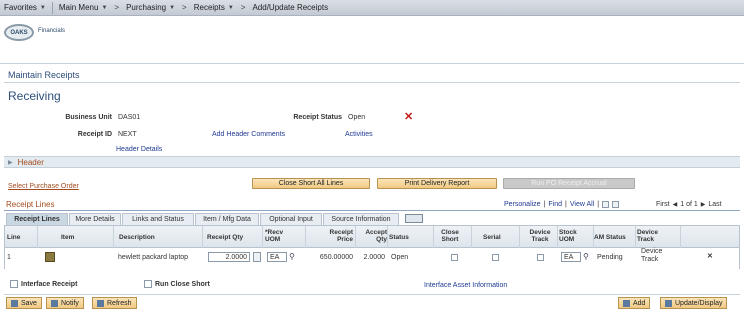 This screenshot has width=744, height=316. What do you see at coordinates (437, 183) in the screenshot?
I see `print-delivery-report-button: Print Delivery Report` at bounding box center [437, 183].